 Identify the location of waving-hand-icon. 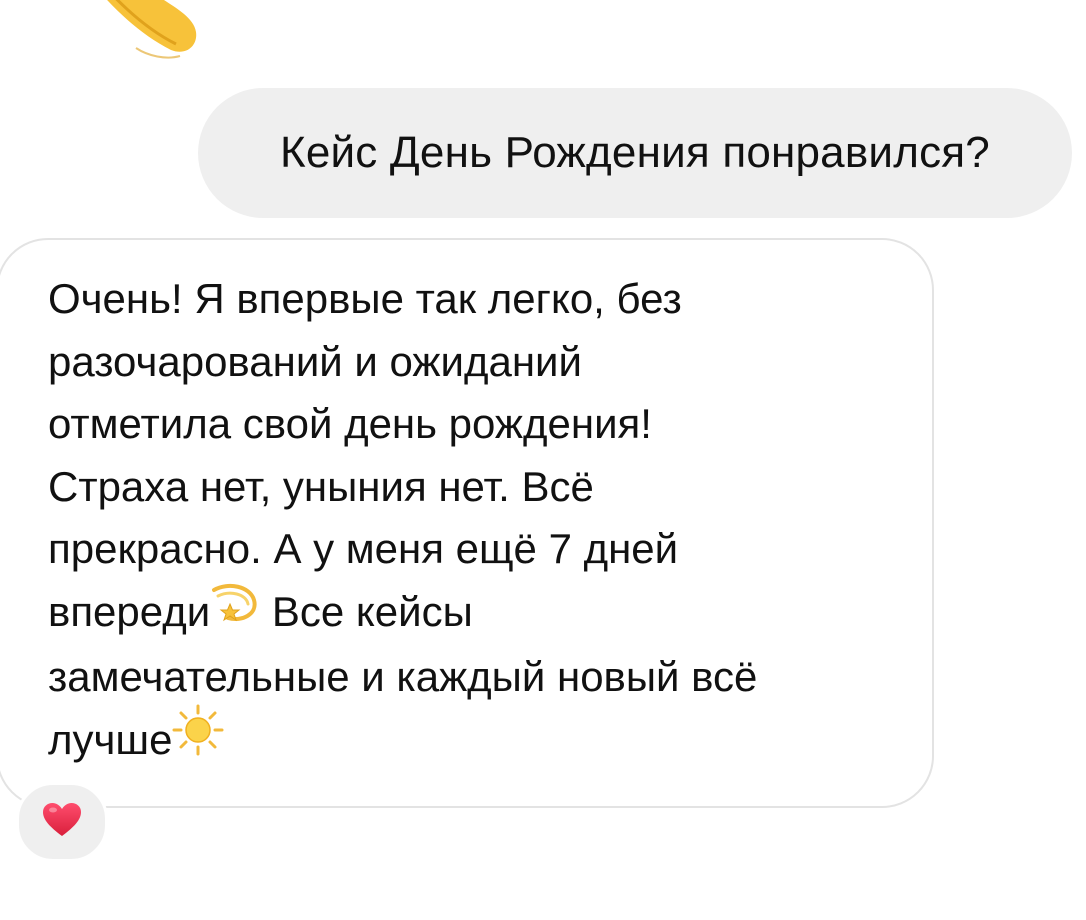
(141, 31).